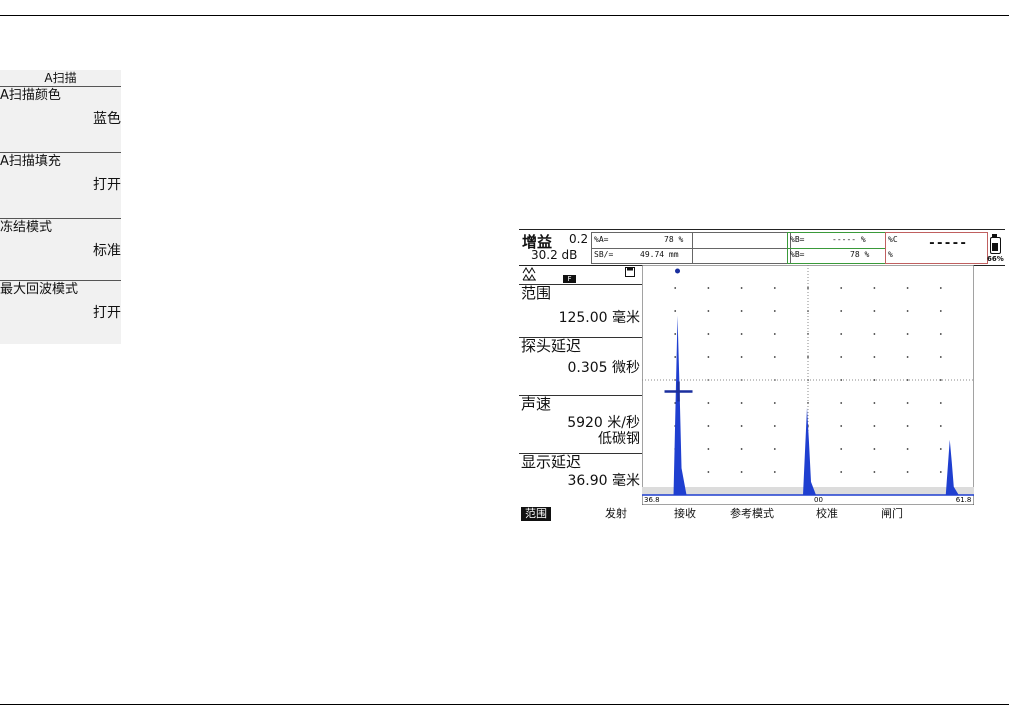  What do you see at coordinates (890, 254) in the screenshot?
I see `reading-label: %` at bounding box center [890, 254].